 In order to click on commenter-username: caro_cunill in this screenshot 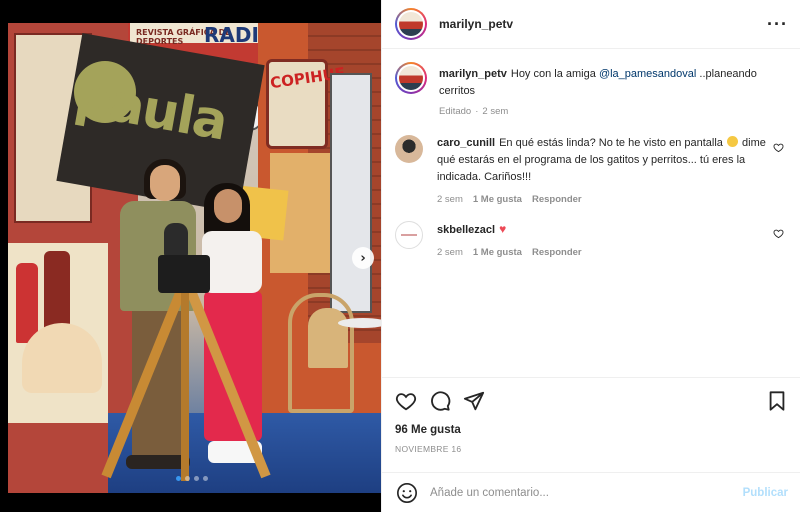, I will do `click(466, 143)`.